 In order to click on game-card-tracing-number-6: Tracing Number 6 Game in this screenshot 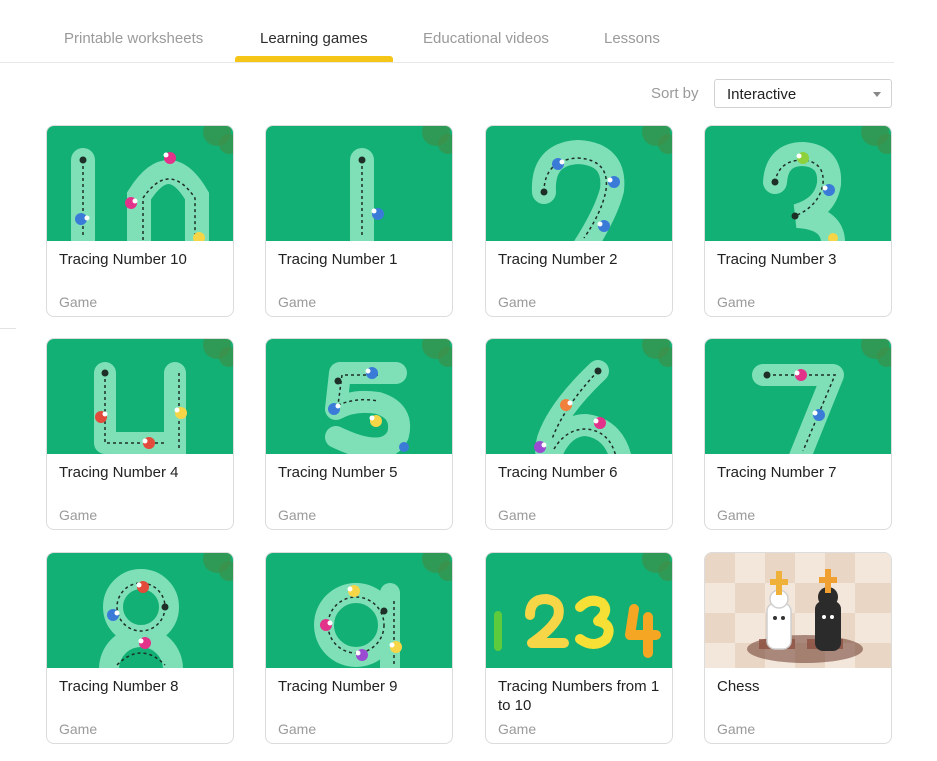, I will do `click(579, 434)`.